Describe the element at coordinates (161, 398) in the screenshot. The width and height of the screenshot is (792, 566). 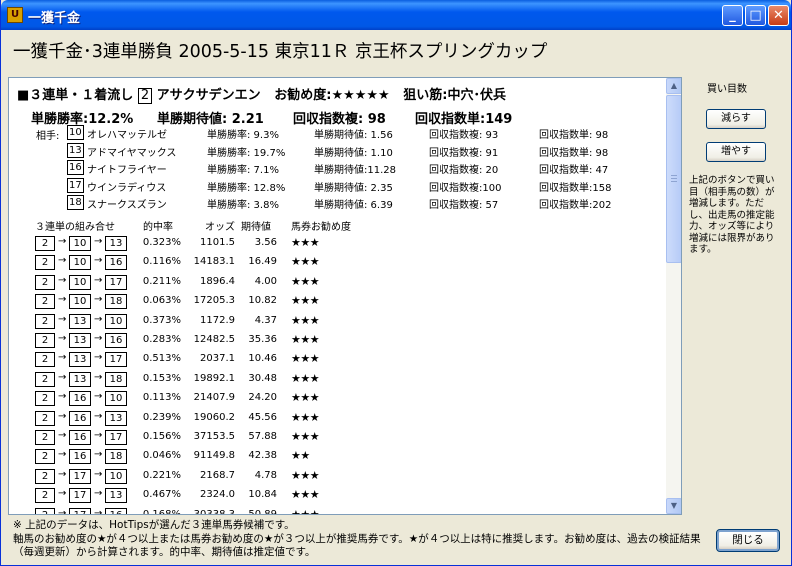
I see `combo-hit-rate: 0.113%` at that location.